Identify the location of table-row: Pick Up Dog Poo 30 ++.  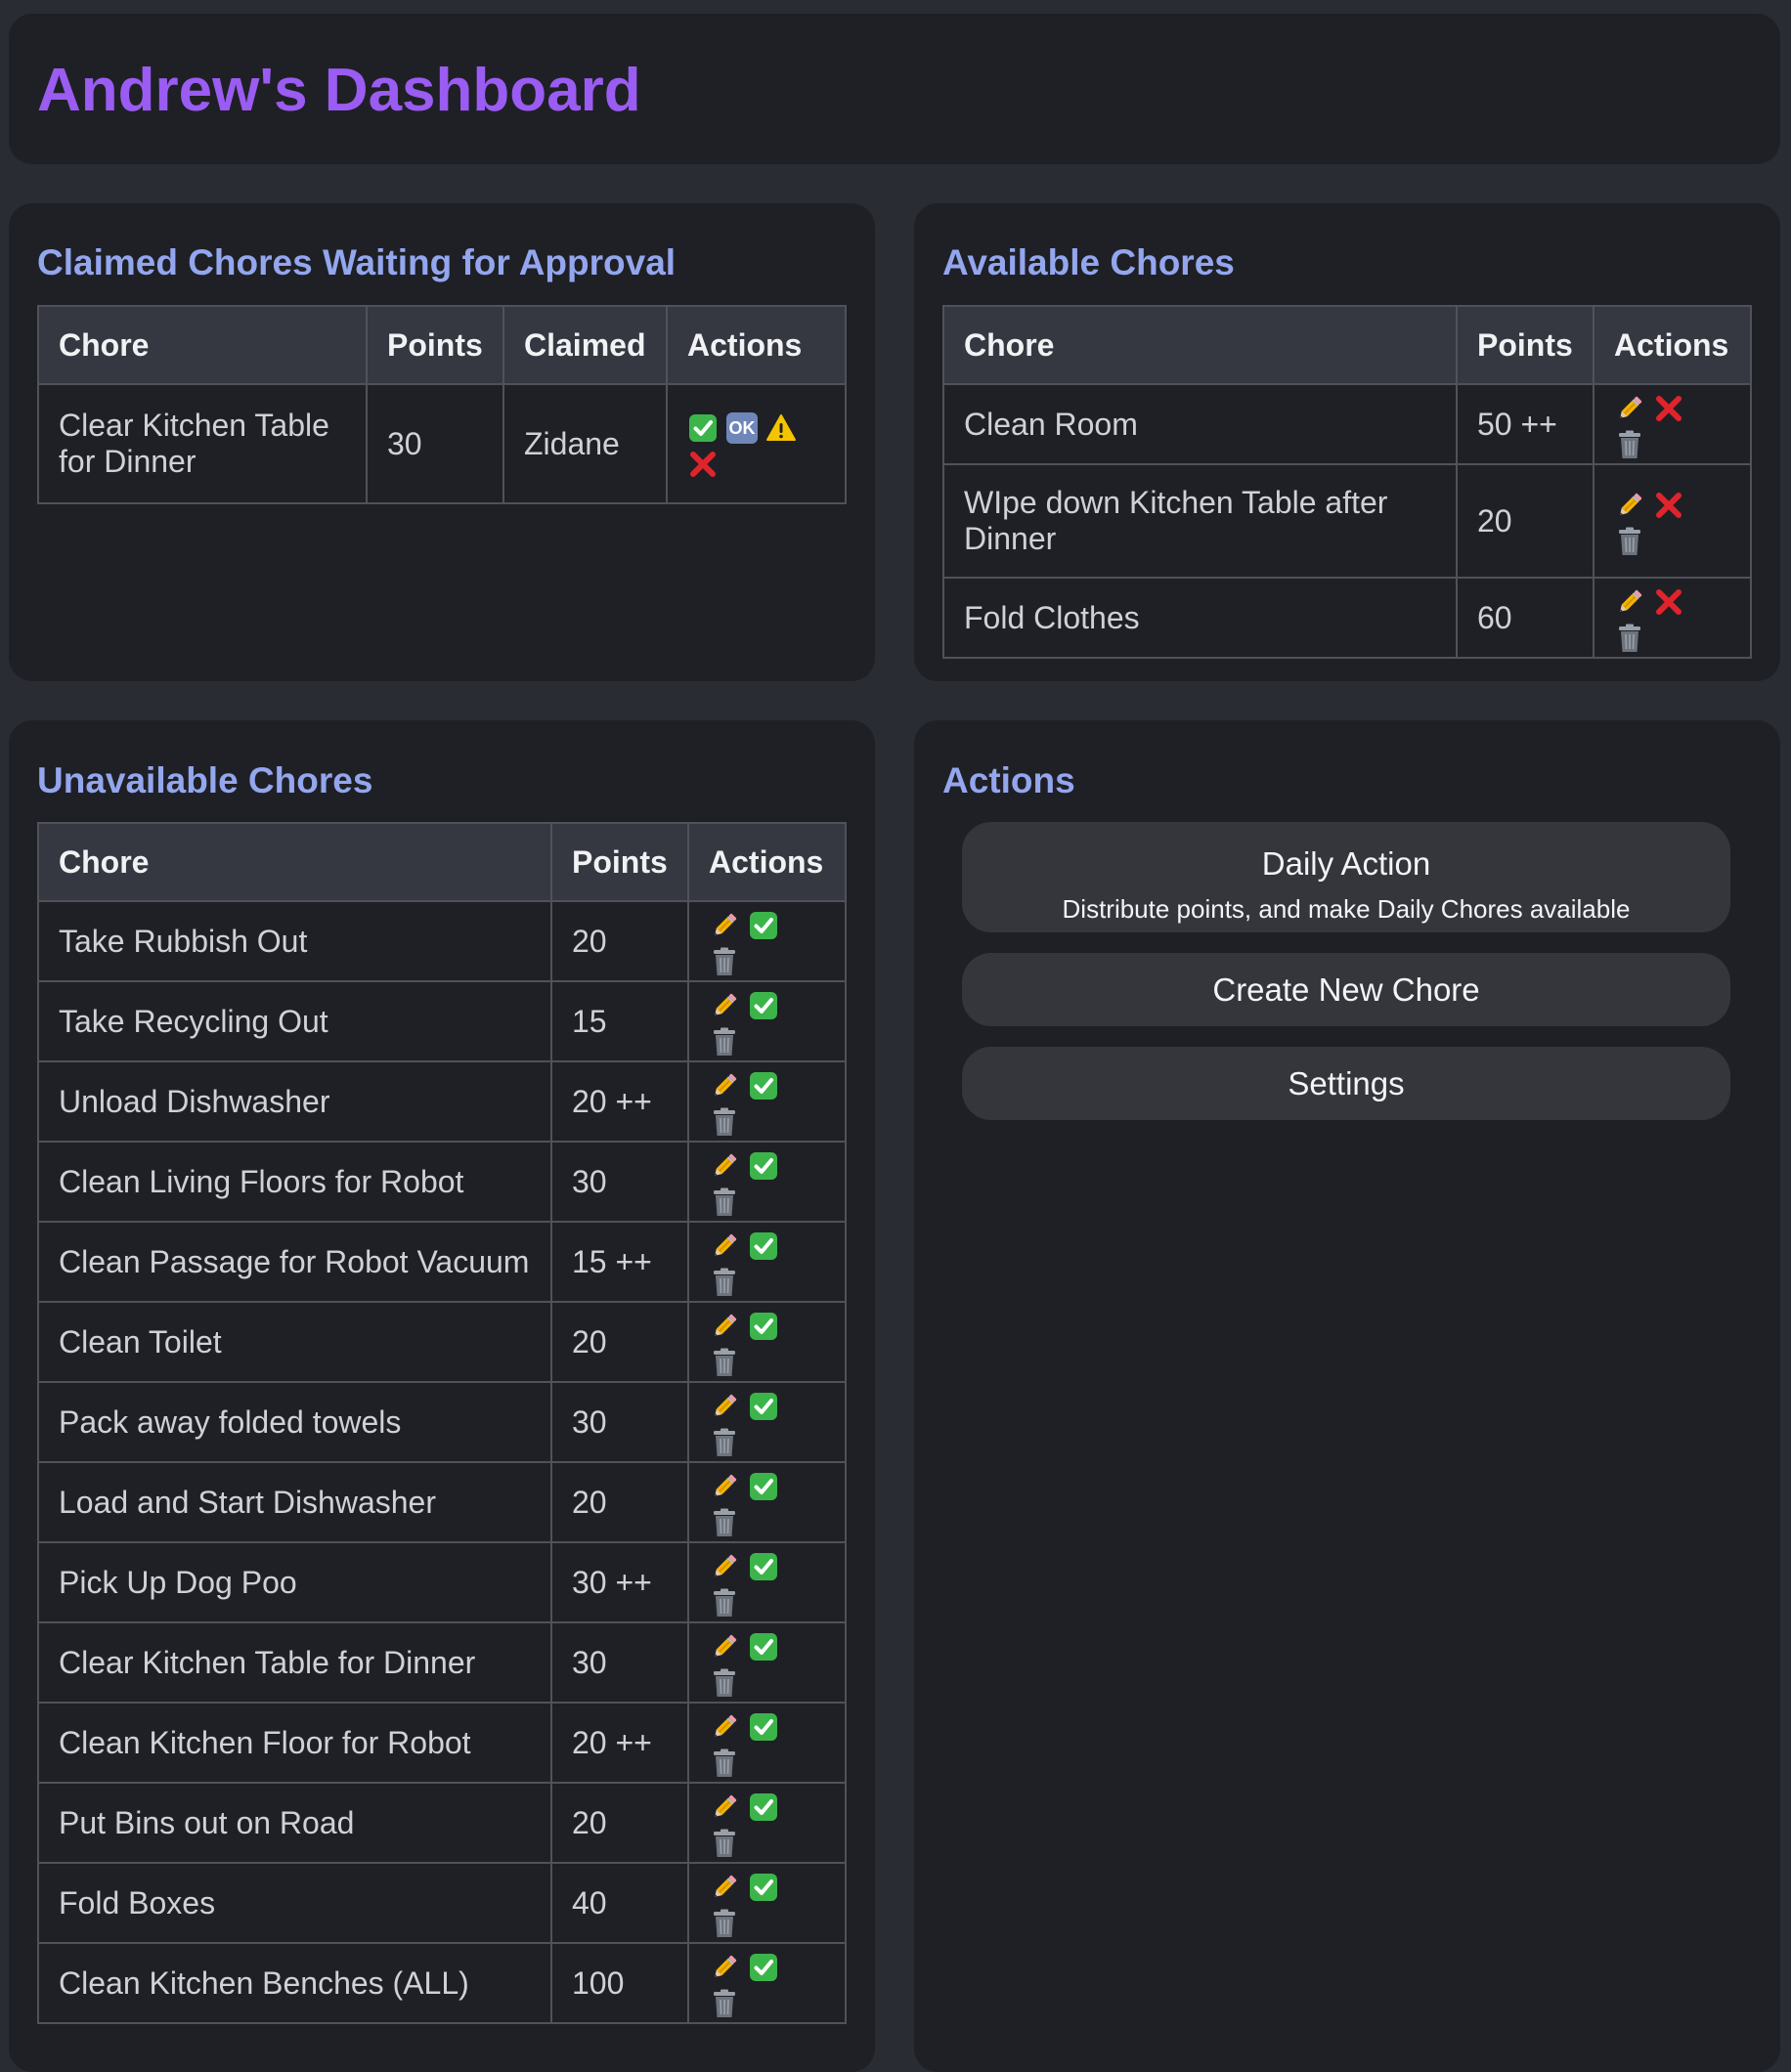
(442, 1582).